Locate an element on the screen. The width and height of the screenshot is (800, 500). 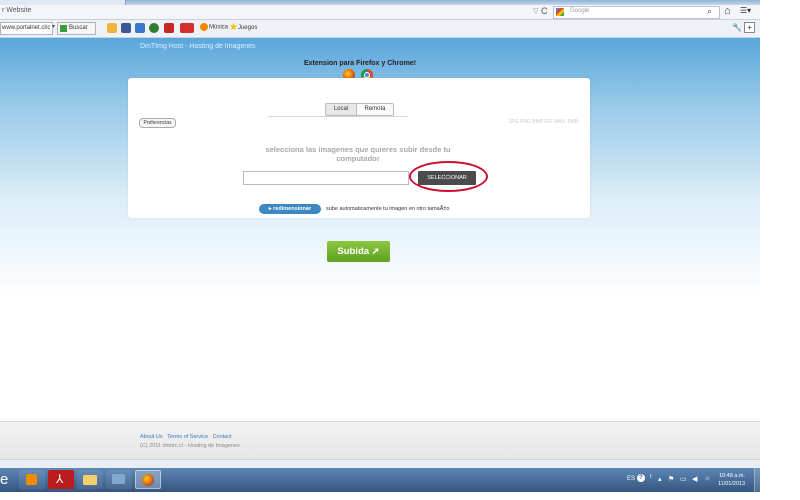
volume-icon: ◀ is located at coordinates (694, 479).